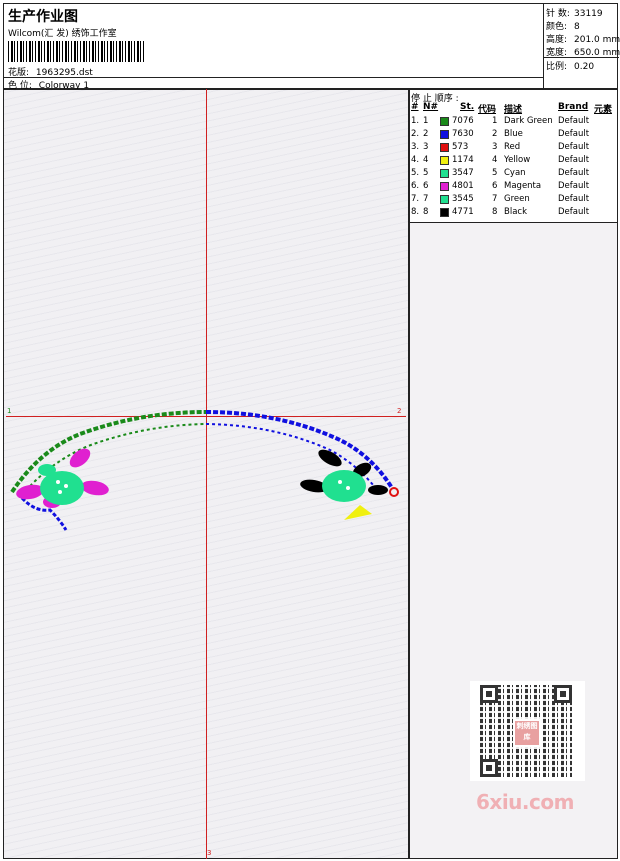 The image size is (620, 861). Describe the element at coordinates (463, 121) in the screenshot. I see `stitches-cell: 7076` at that location.